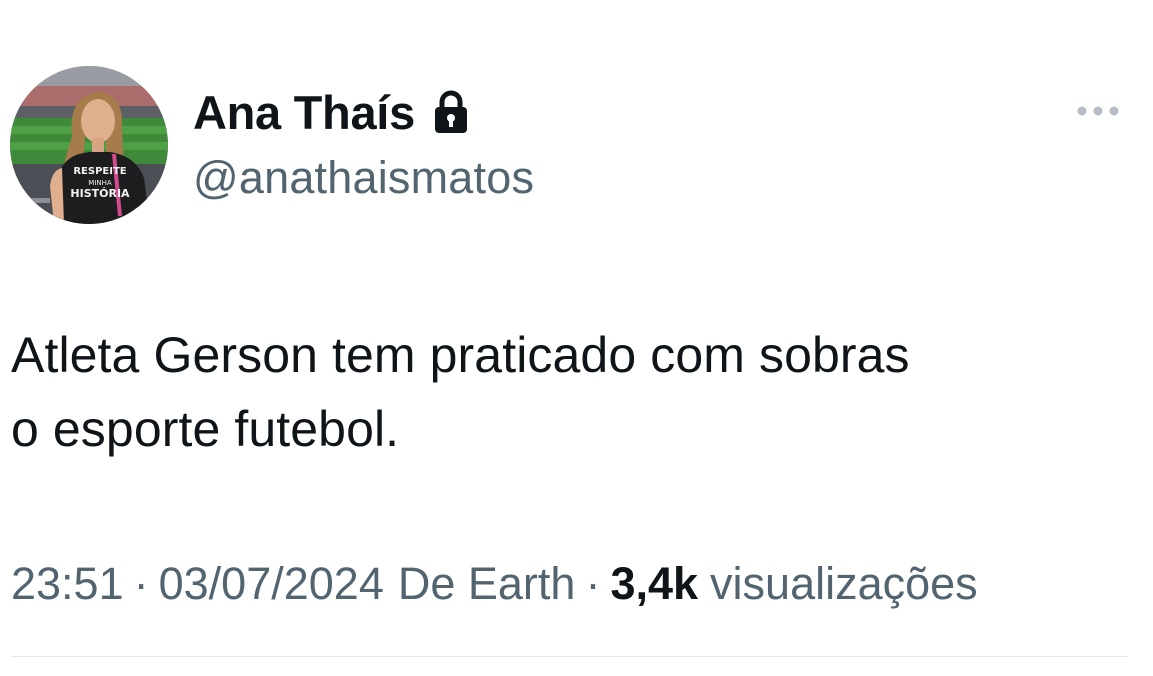 This screenshot has width=1153, height=676. Describe the element at coordinates (271, 584) in the screenshot. I see `tweet-date: 03/07/2024` at that location.